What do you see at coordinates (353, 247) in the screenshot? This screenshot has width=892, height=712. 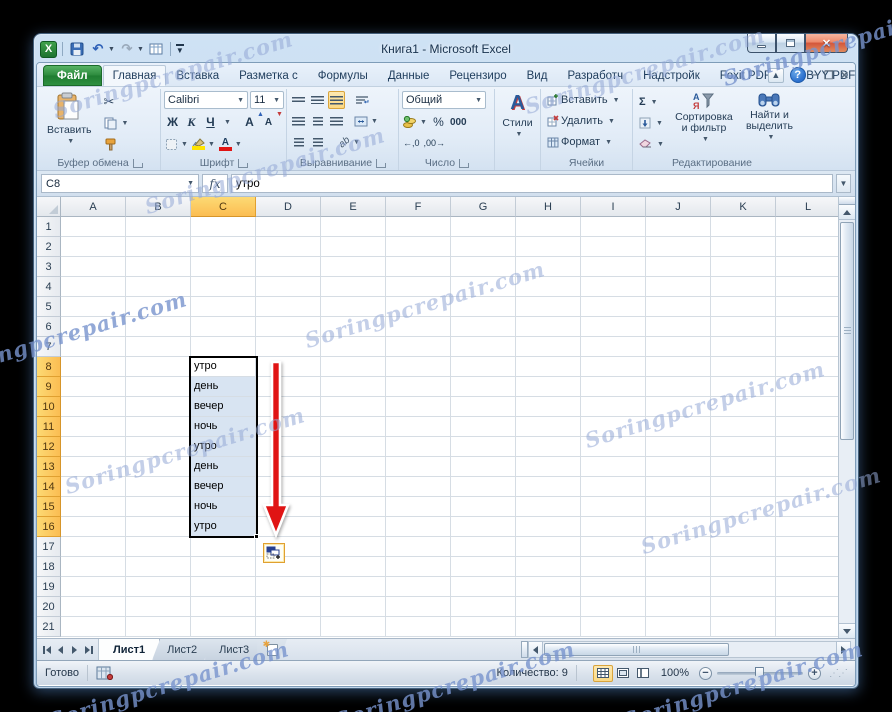 I see `cell-e2` at bounding box center [353, 247].